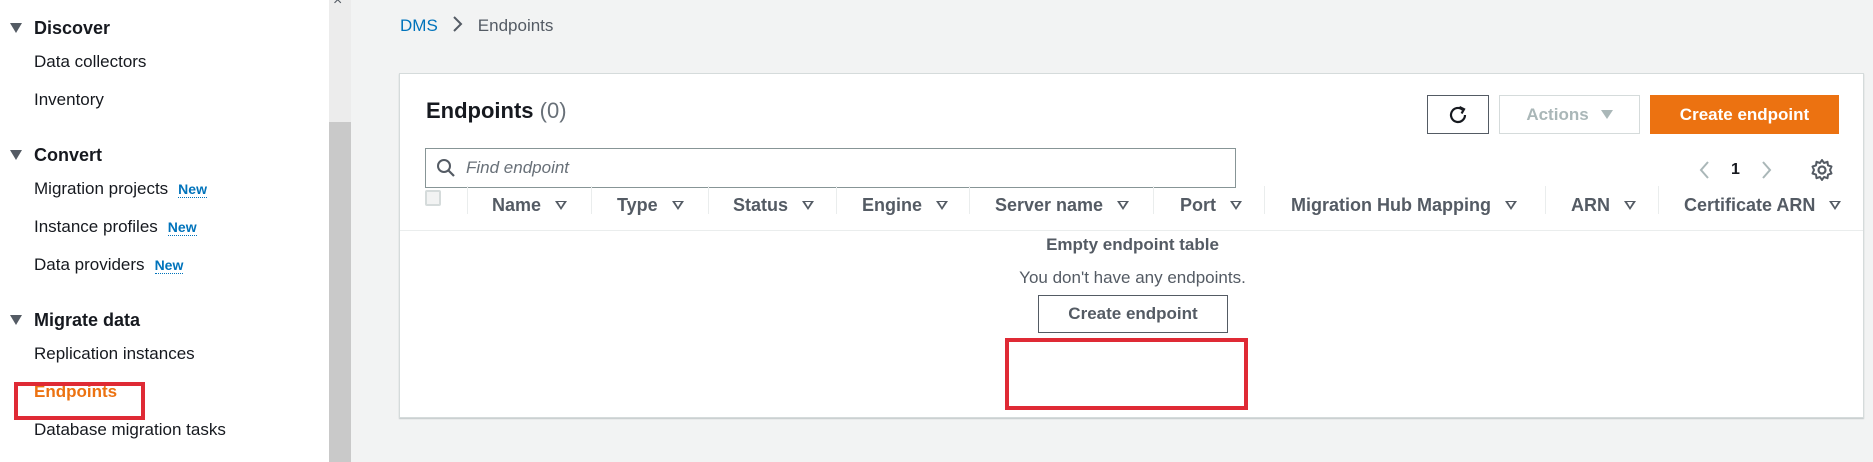 Image resolution: width=1873 pixels, height=462 pixels. What do you see at coordinates (96, 226) in the screenshot?
I see `sidebar-item-label: Instance profiles` at bounding box center [96, 226].